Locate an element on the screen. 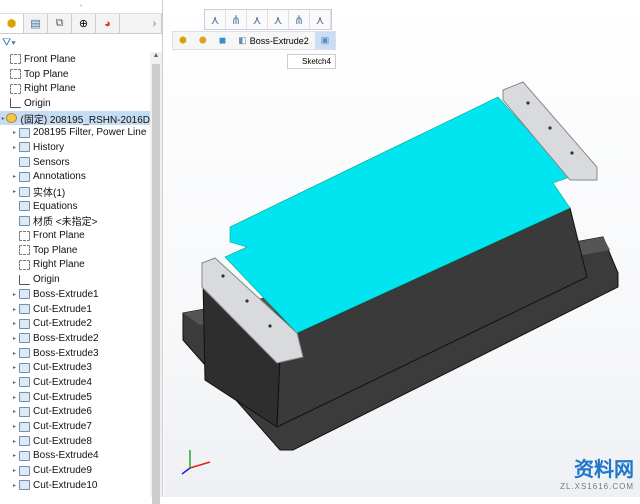  tab-dimxpert-manager: ⊕ is located at coordinates (84, 23).